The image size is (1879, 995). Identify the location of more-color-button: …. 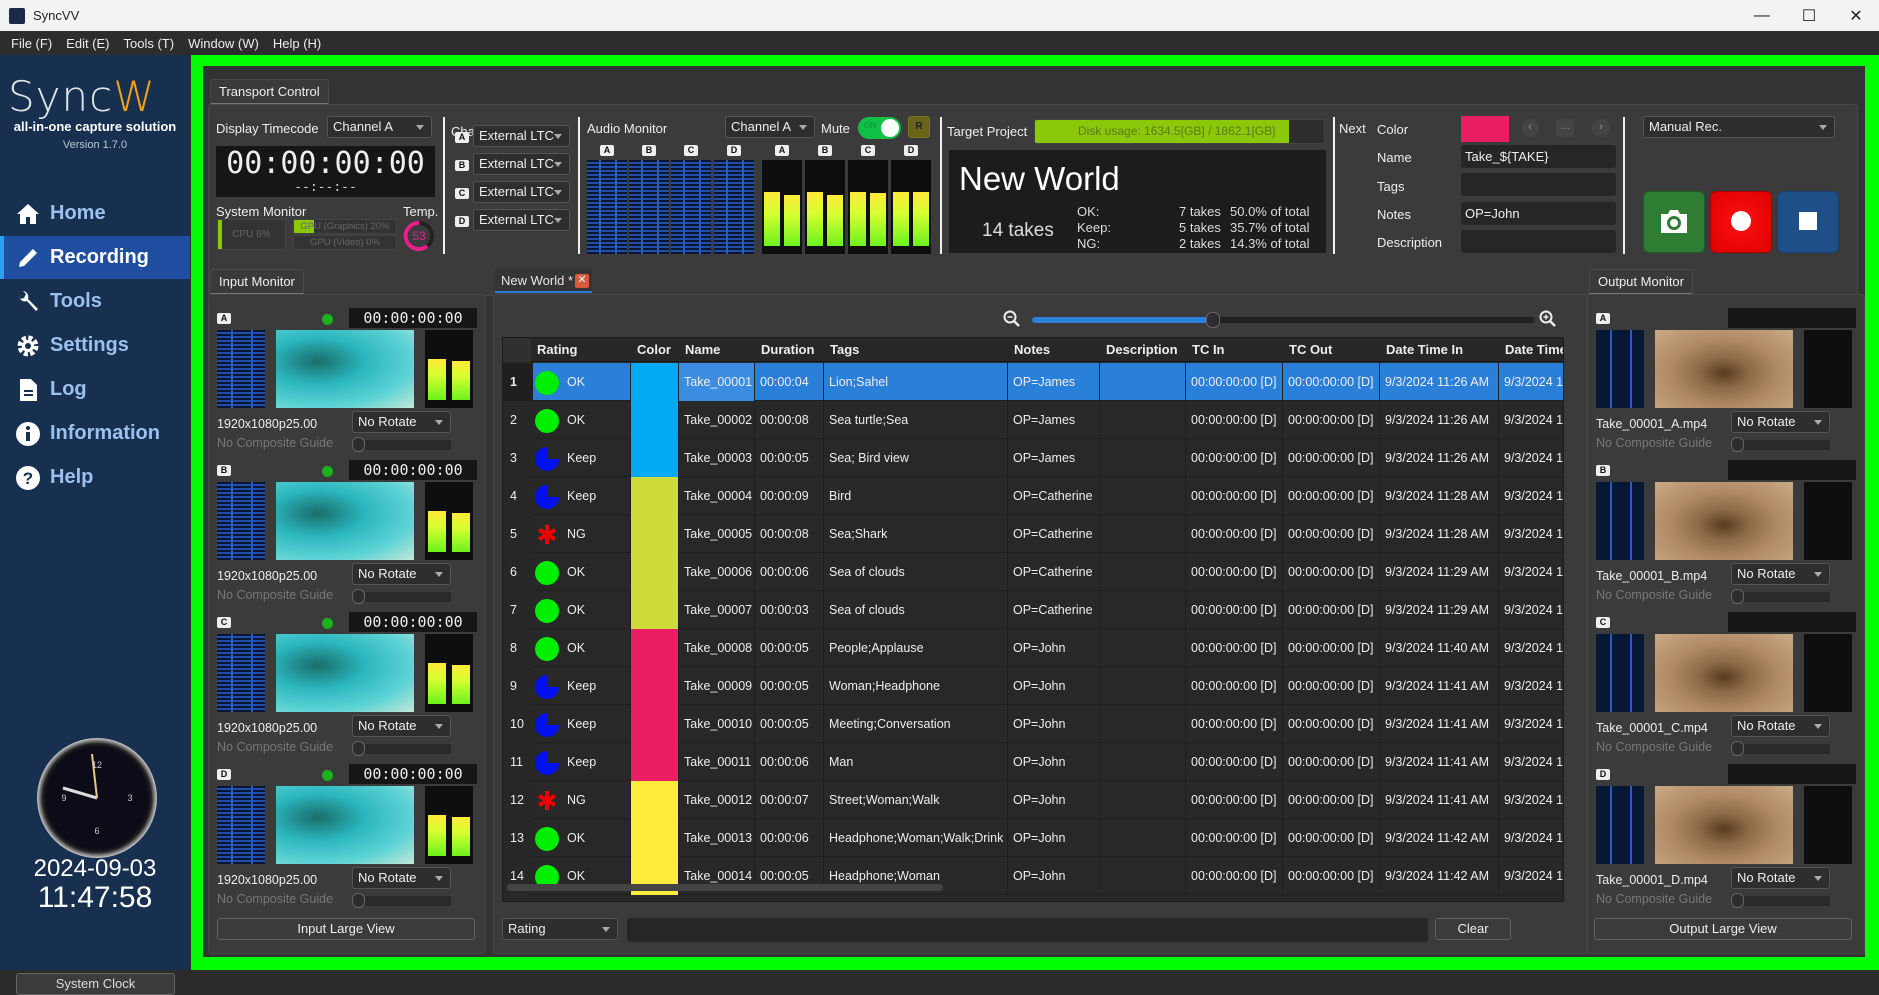
(1565, 128).